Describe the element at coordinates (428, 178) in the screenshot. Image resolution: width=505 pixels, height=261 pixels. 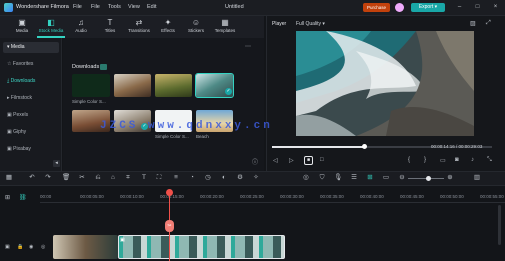
I see `zoom-handle` at that location.